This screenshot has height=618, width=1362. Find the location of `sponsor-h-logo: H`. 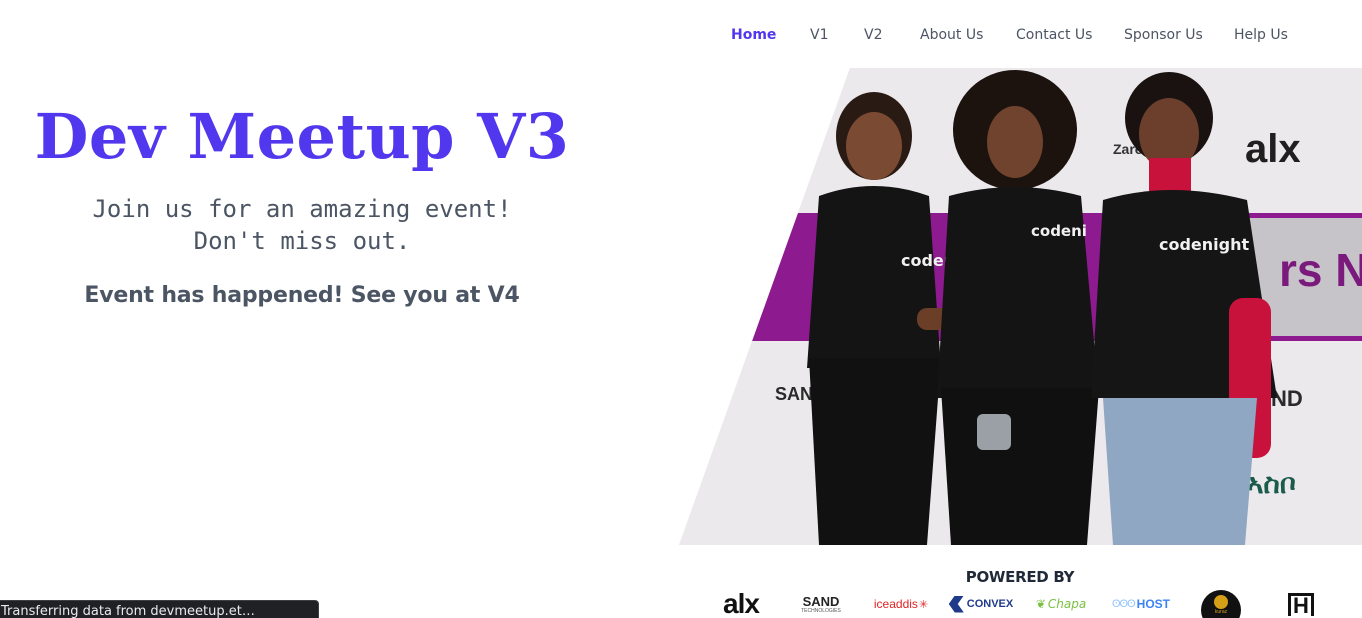

sponsor-h-logo: H is located at coordinates (1301, 604).